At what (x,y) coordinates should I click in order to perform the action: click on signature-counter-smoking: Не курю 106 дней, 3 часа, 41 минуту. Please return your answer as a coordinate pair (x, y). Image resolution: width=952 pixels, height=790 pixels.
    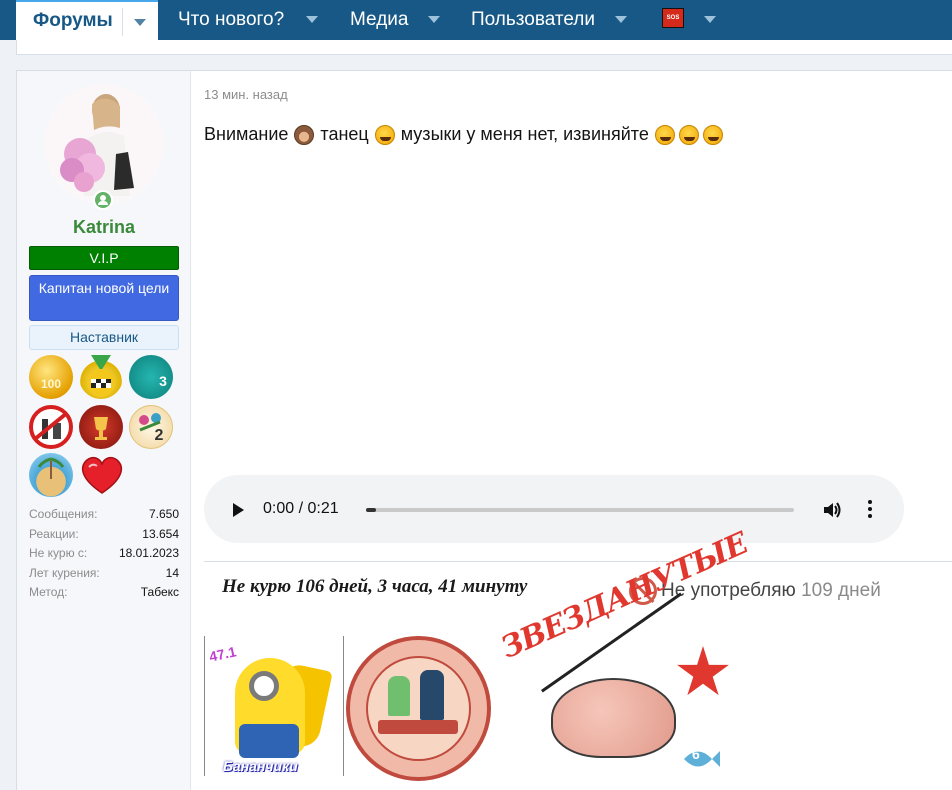
    Looking at the image, I should click on (375, 586).